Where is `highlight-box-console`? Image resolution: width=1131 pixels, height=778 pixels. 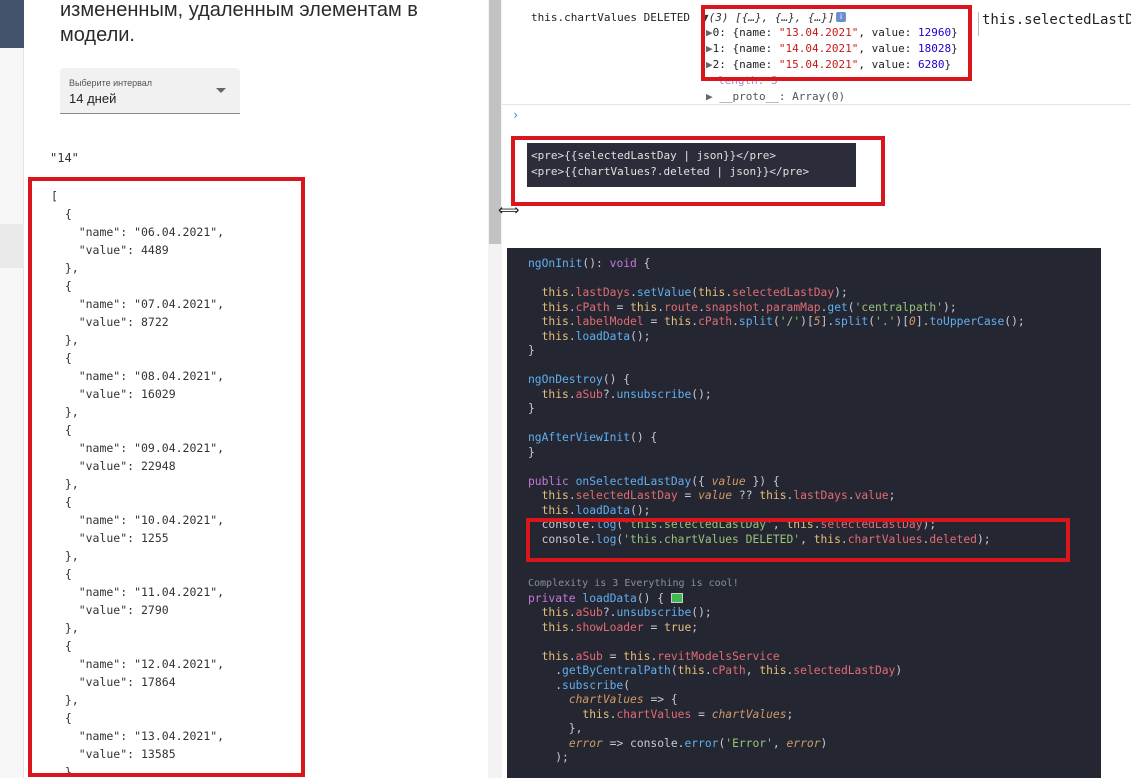 highlight-box-console is located at coordinates (836, 43).